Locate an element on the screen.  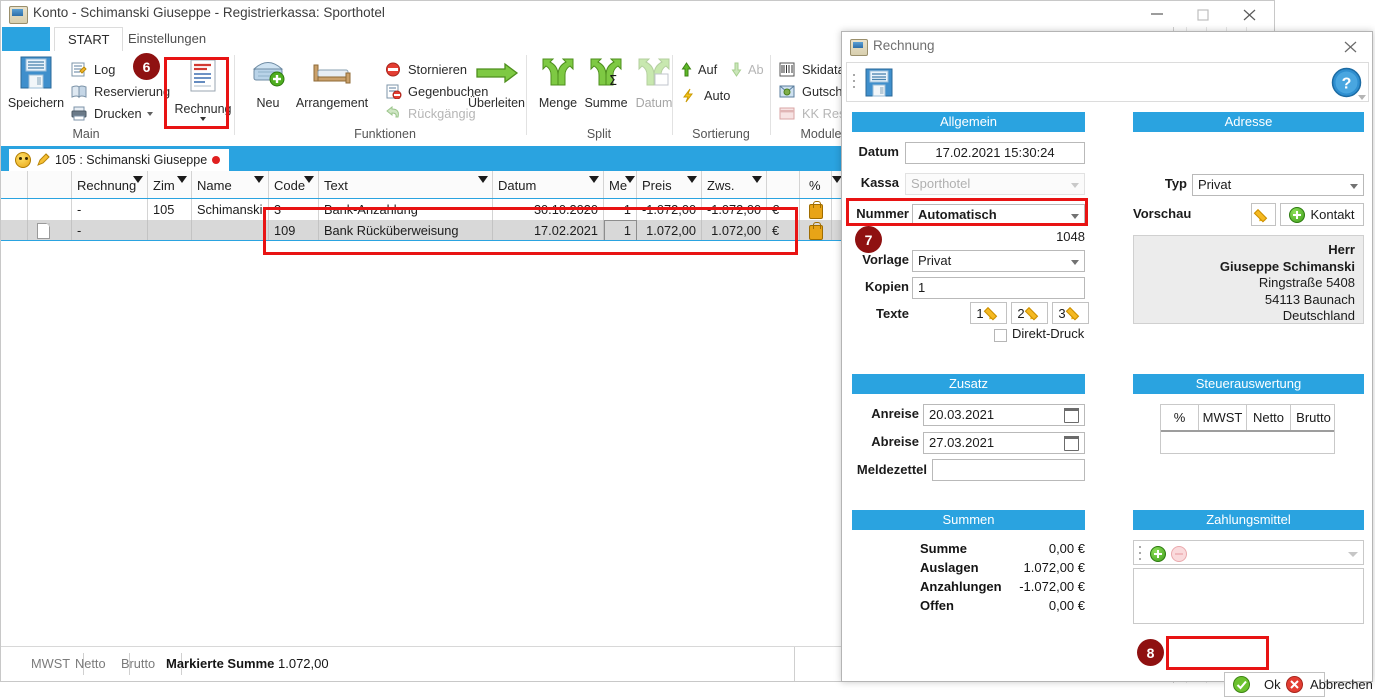
ribbon-group-split: Menge Σ Summe Datum Split is located at coordinates (599, 97).